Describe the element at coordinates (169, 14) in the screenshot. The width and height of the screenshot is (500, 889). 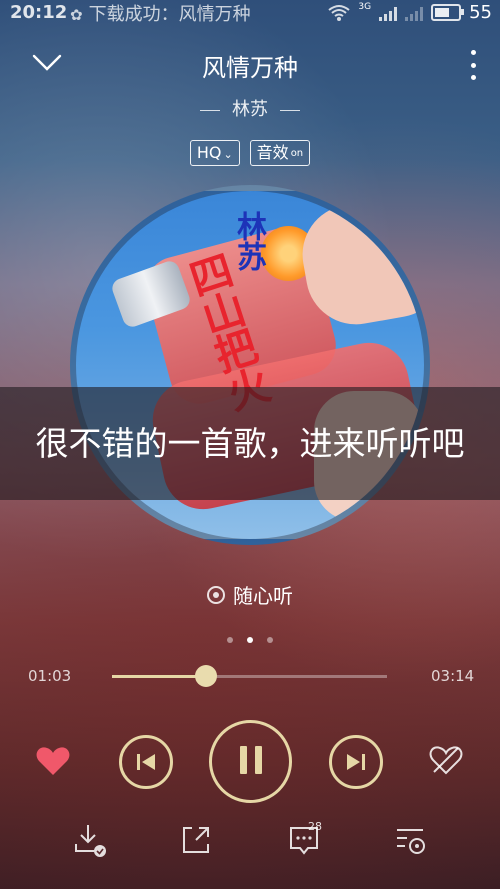
I see `status-notification-text: 下载成功：风情万种` at that location.